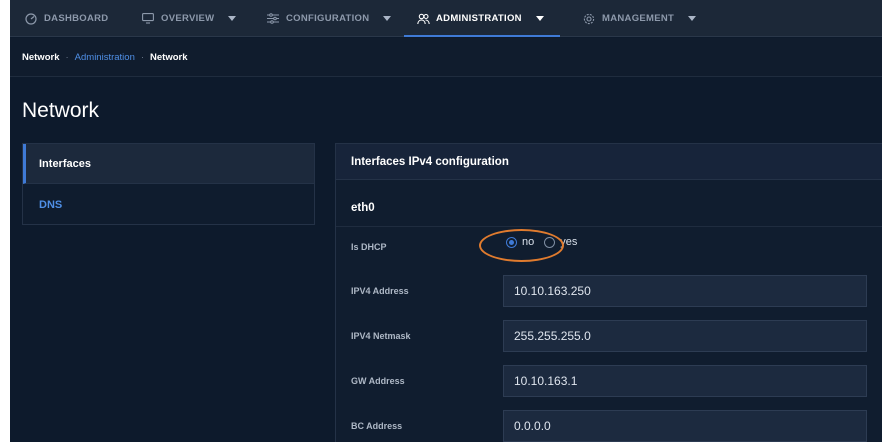  I want to click on dashboard-icon, so click(31, 19).